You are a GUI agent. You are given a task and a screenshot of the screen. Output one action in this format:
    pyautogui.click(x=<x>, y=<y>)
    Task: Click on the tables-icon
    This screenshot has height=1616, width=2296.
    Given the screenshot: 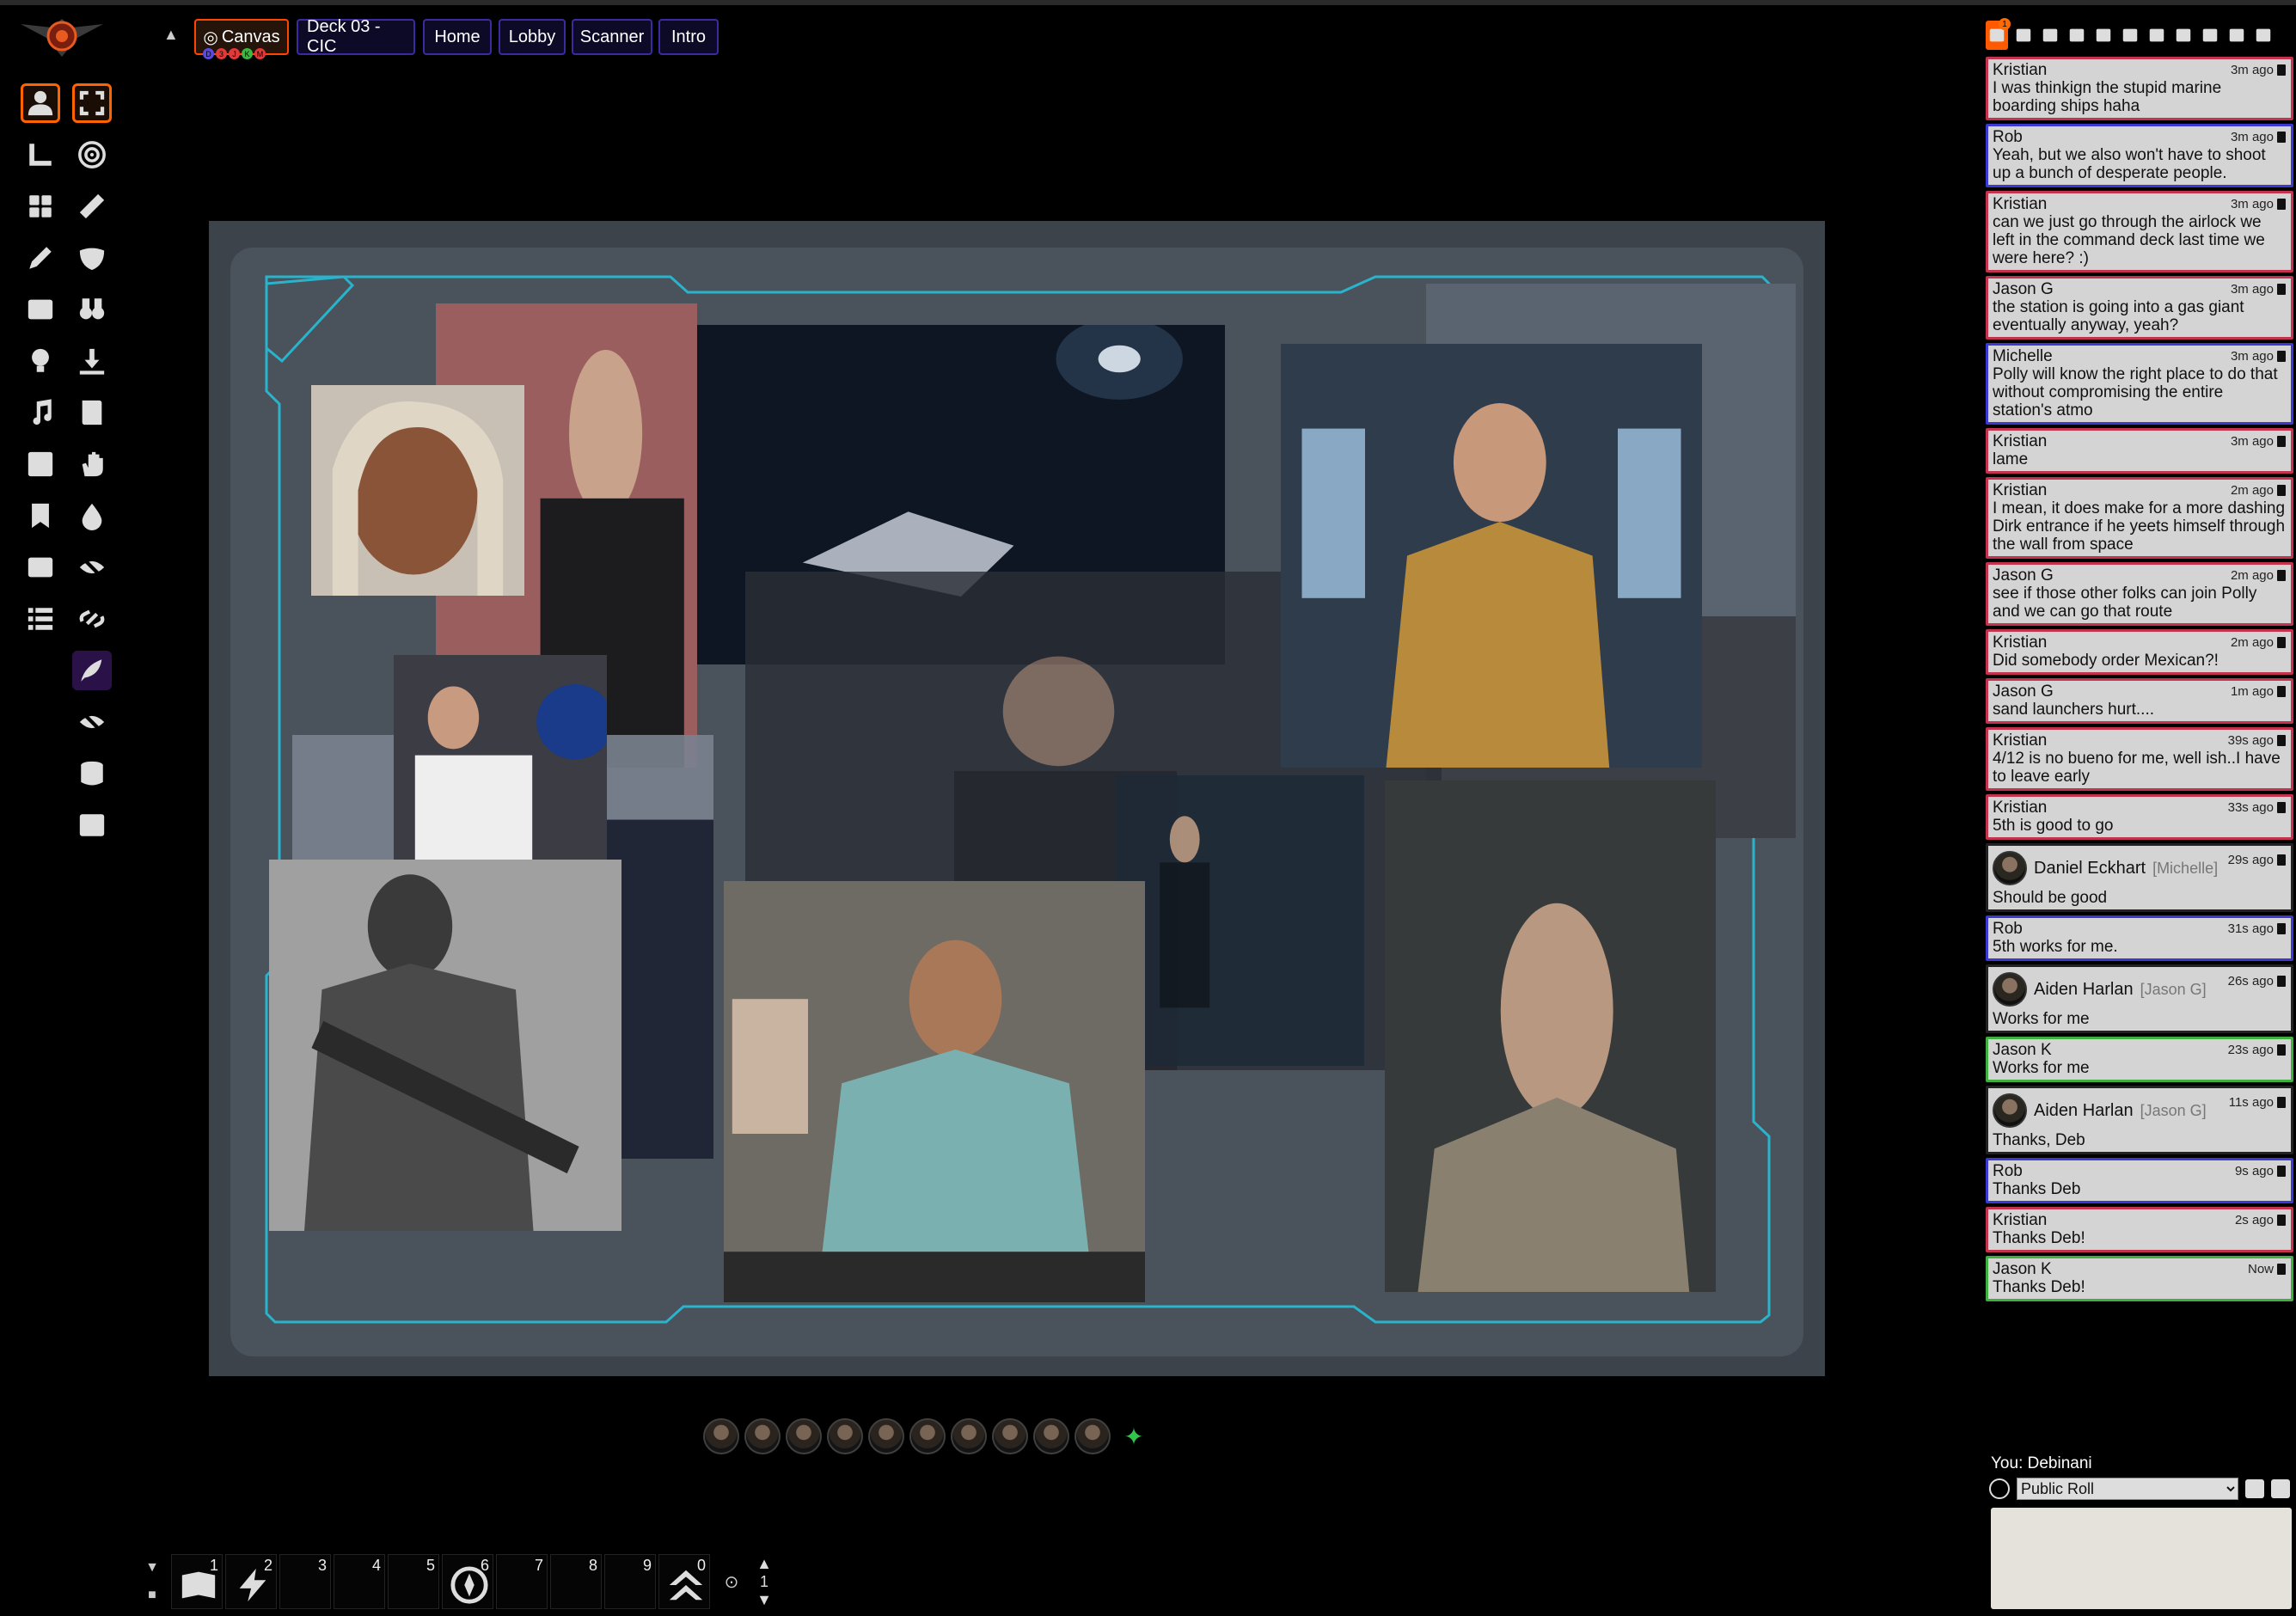 What is the action you would take?
    pyautogui.click(x=2157, y=35)
    